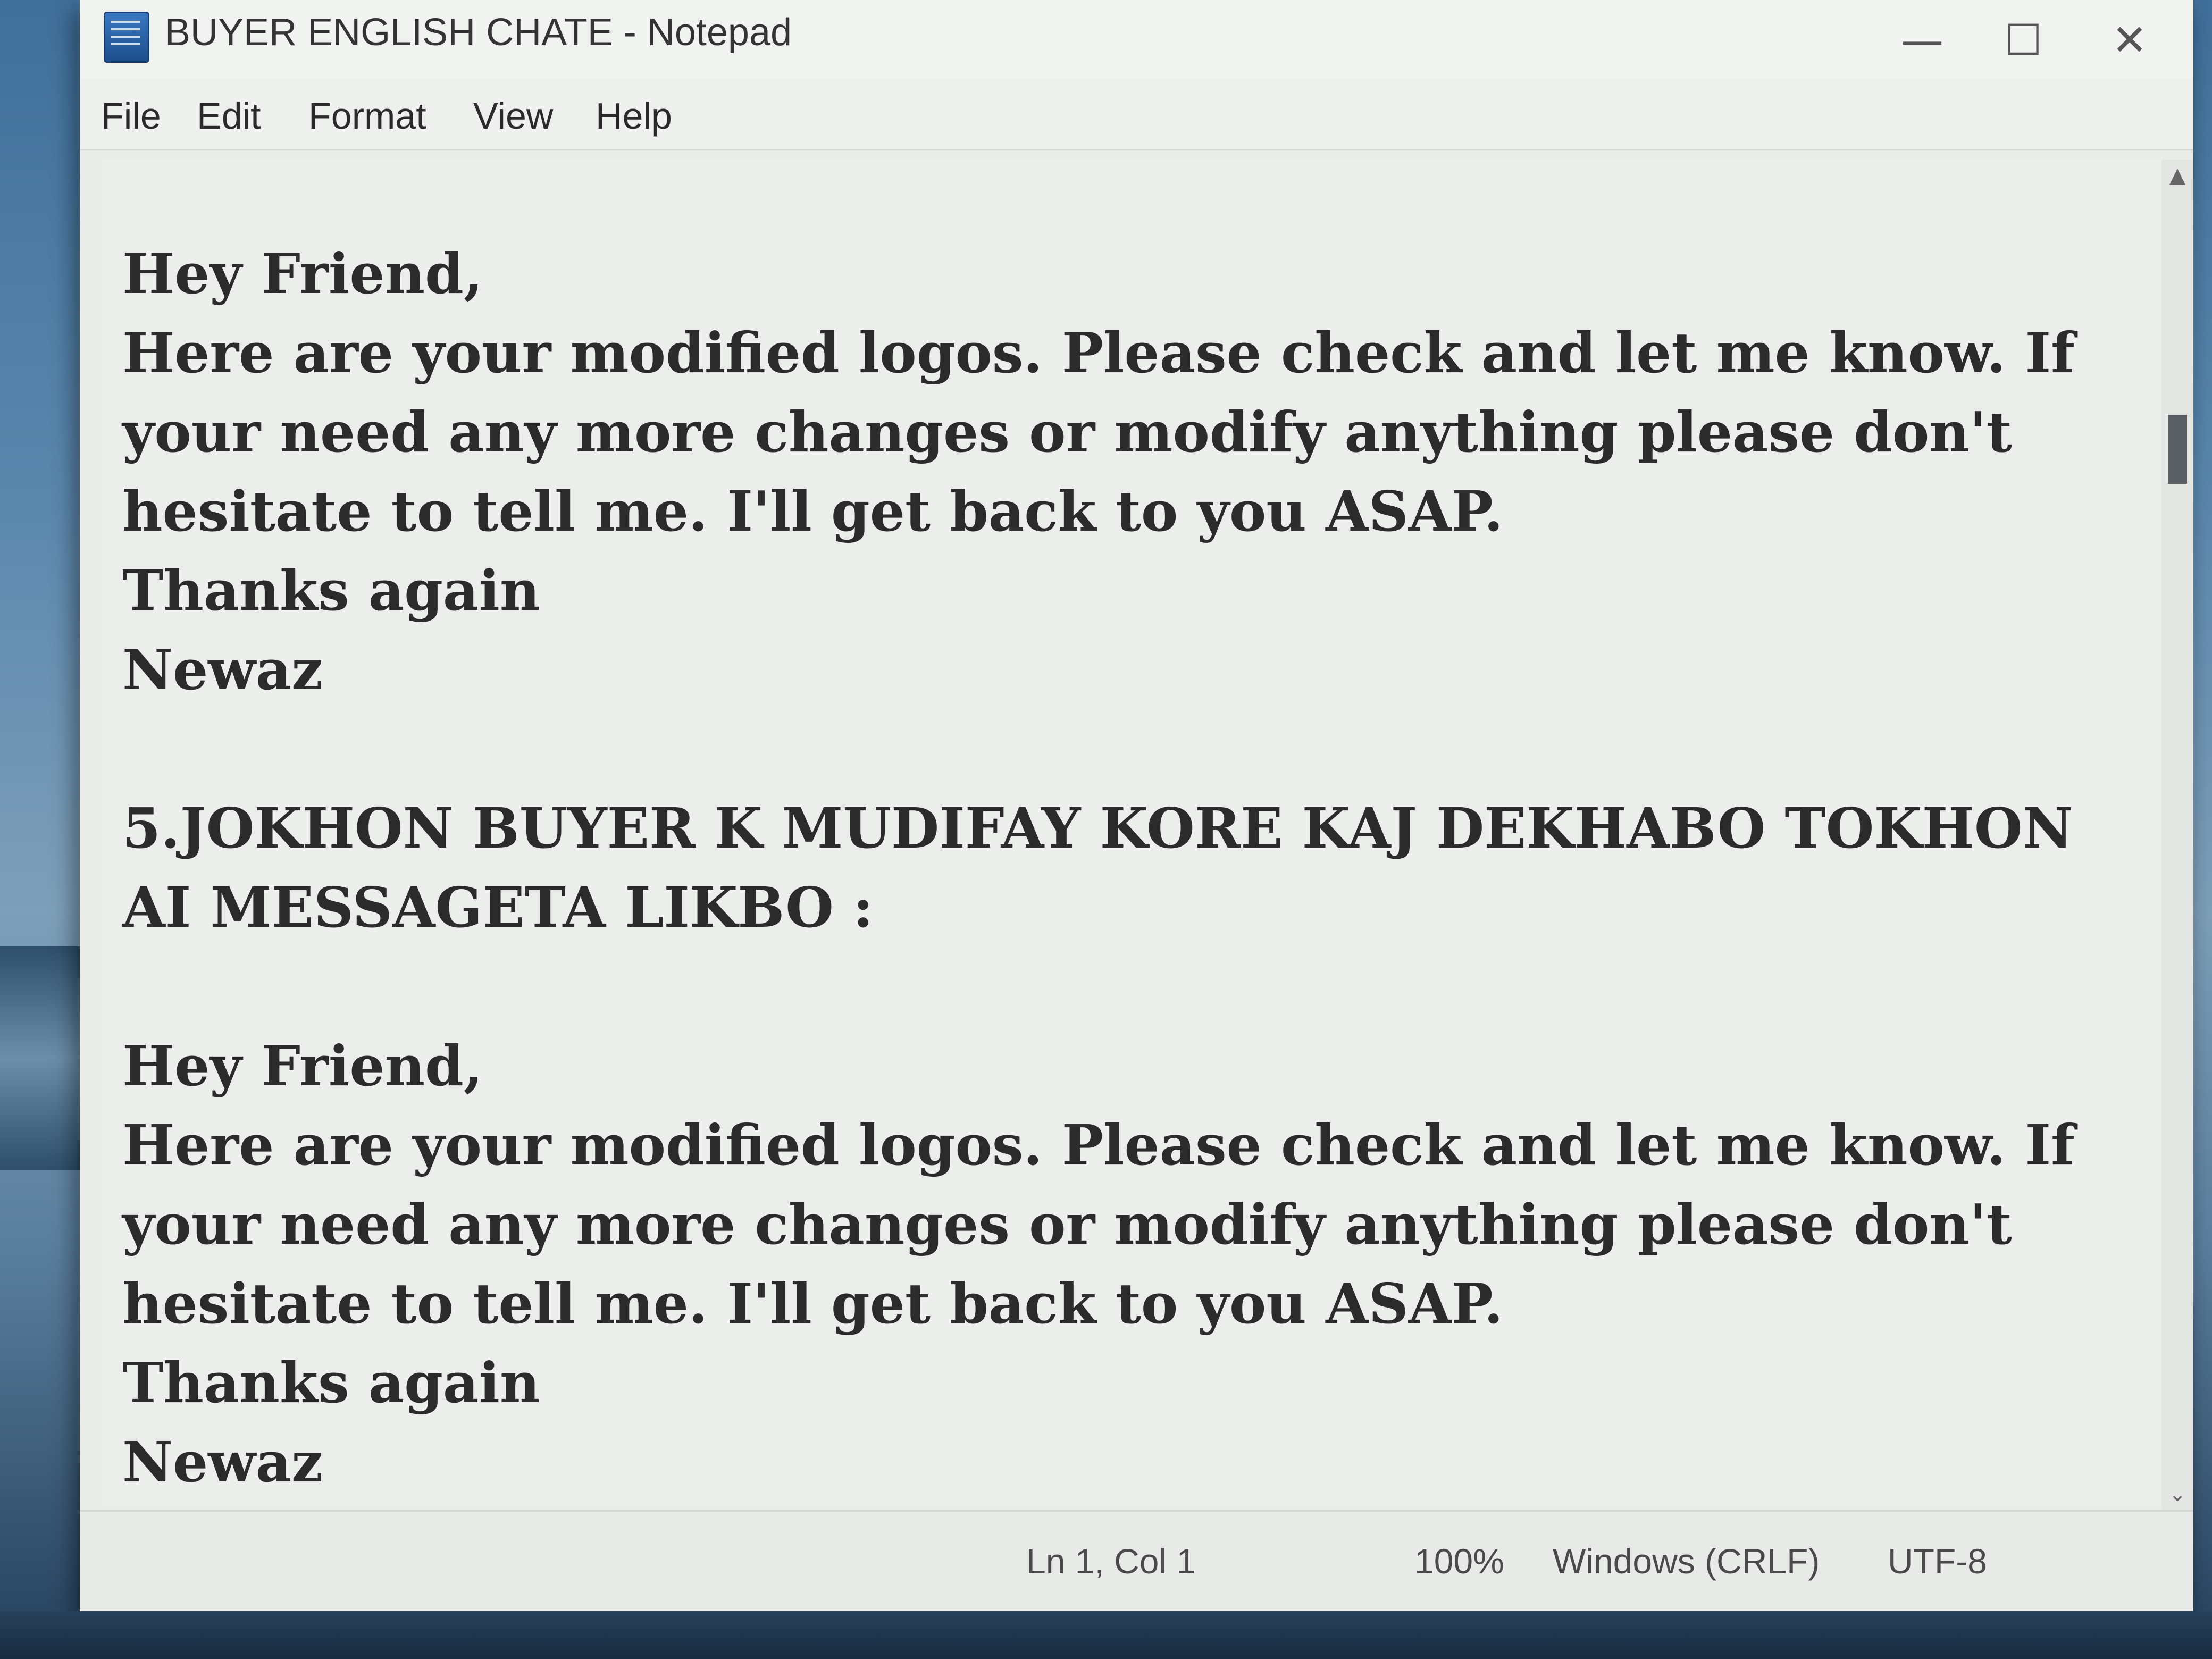  What do you see at coordinates (2023, 39) in the screenshot?
I see `maximize-button: ☐` at bounding box center [2023, 39].